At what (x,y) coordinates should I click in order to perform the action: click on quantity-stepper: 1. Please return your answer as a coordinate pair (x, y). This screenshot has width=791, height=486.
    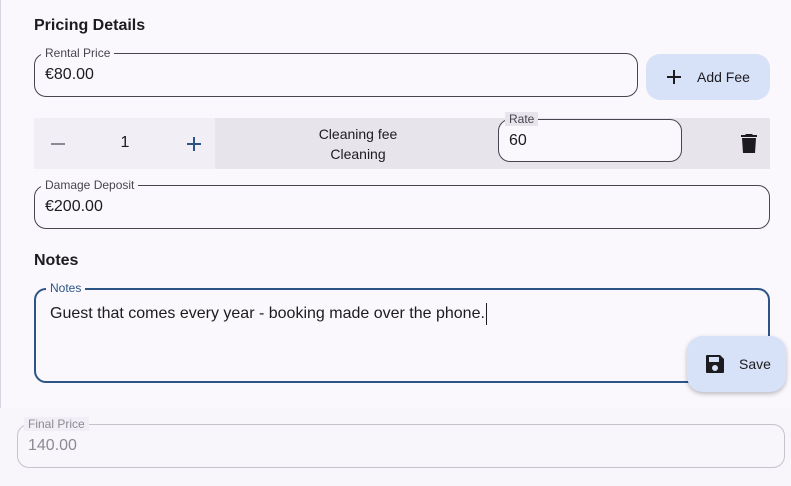
    Looking at the image, I should click on (124, 143).